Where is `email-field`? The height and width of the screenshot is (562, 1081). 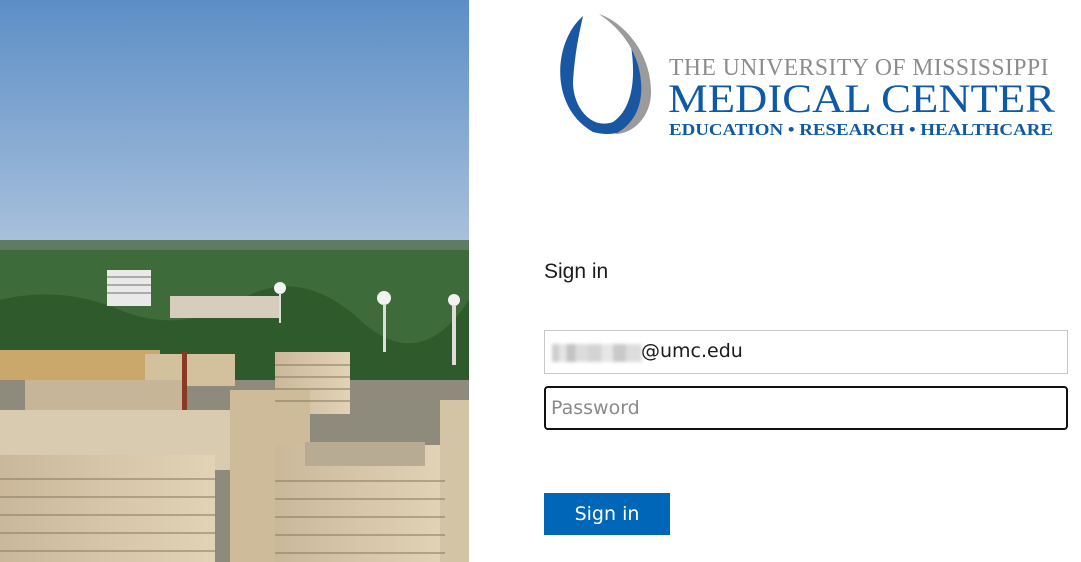 email-field is located at coordinates (806, 352).